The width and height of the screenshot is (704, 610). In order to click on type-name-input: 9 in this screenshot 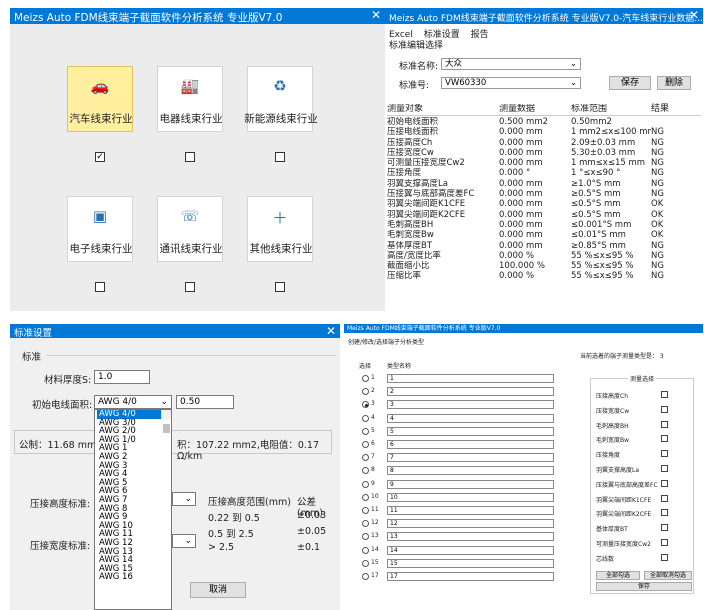, I will do `click(470, 484)`.